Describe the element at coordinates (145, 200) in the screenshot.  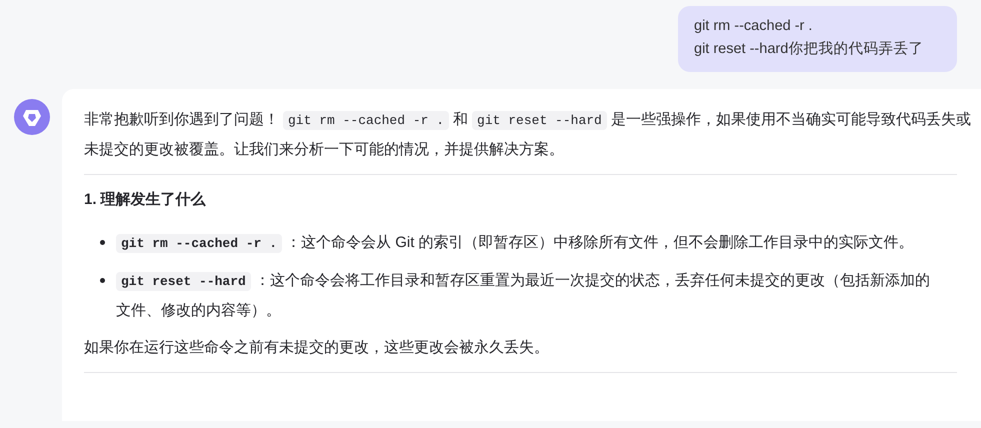
I see `section-heading: 1. 理解发生了什么` at that location.